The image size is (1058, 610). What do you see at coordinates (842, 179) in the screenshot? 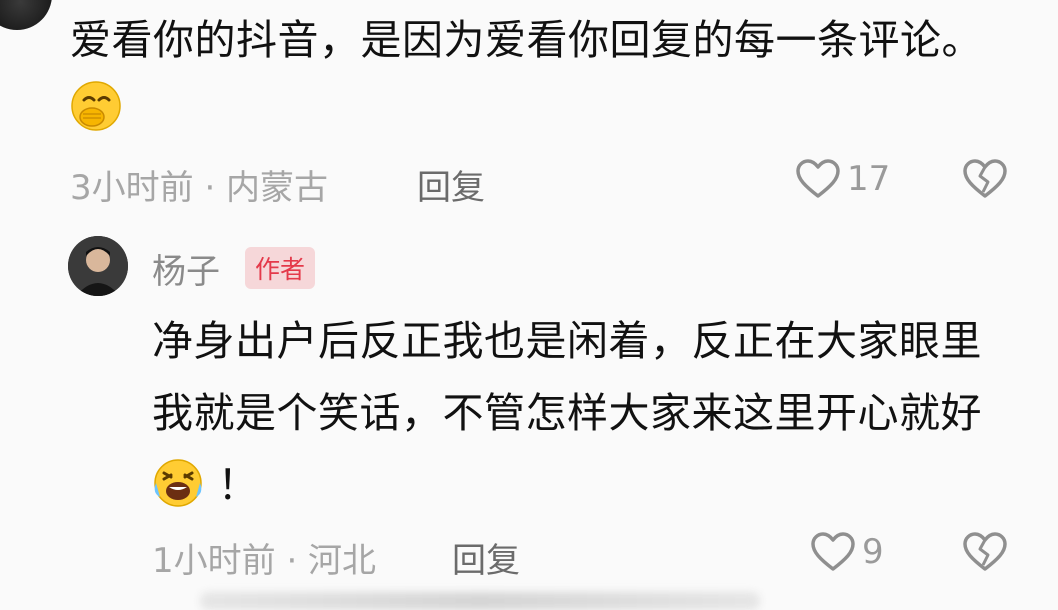
I see `top-comment-like-button: 17` at bounding box center [842, 179].